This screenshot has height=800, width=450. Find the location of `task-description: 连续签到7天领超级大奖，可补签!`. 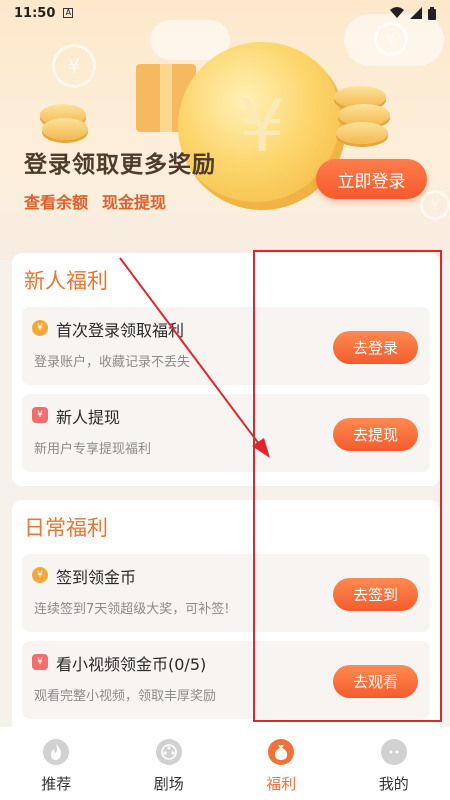

task-description: 连续签到7天领超级大奖，可补签! is located at coordinates (132, 609).